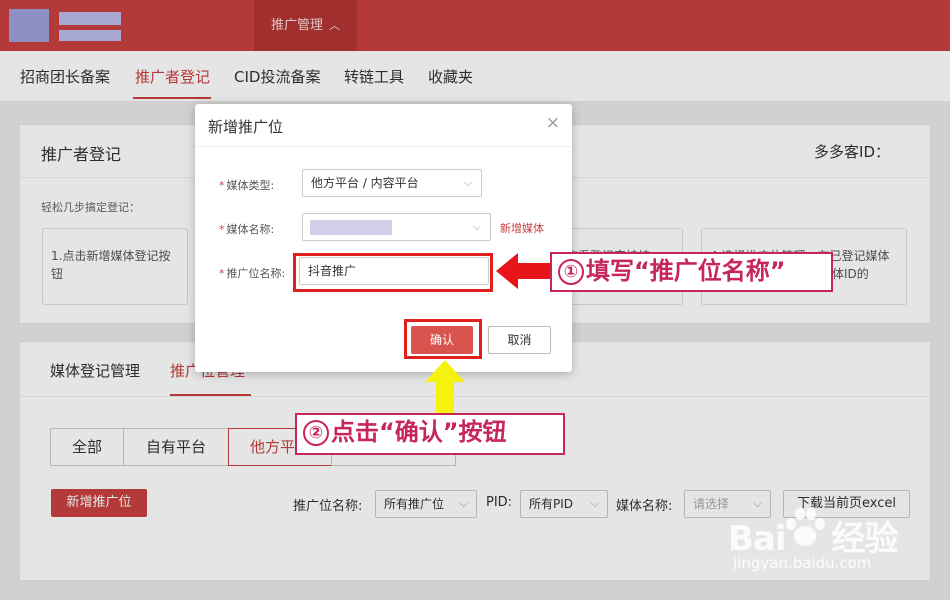 This screenshot has height=600, width=950. Describe the element at coordinates (445, 387) in the screenshot. I see `arrow-up-icon` at that location.